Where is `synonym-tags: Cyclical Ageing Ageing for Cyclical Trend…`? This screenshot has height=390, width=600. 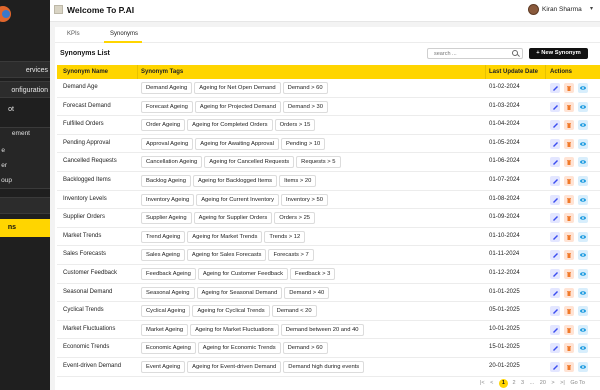
synonym-tags: Cyclical Ageing Ageing for Cyclical Trend… is located at coordinates (230, 311).